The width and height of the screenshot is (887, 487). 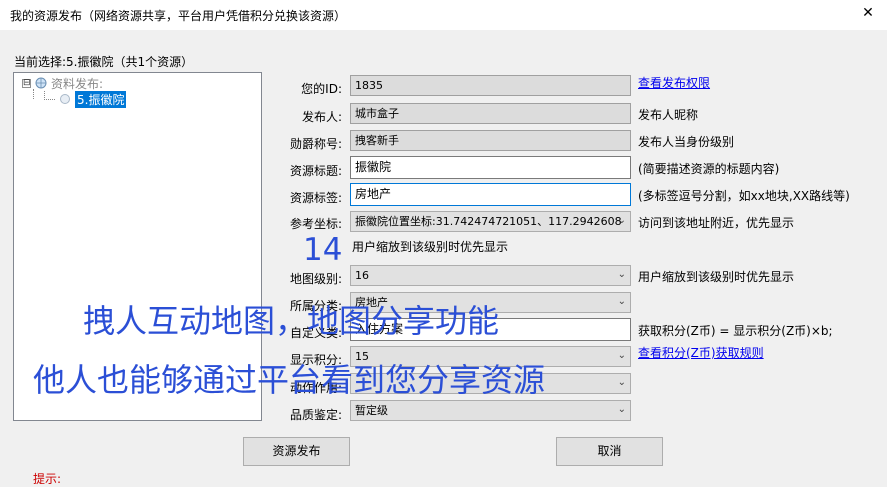 I want to click on publish-button: 资源发布, so click(x=296, y=451).